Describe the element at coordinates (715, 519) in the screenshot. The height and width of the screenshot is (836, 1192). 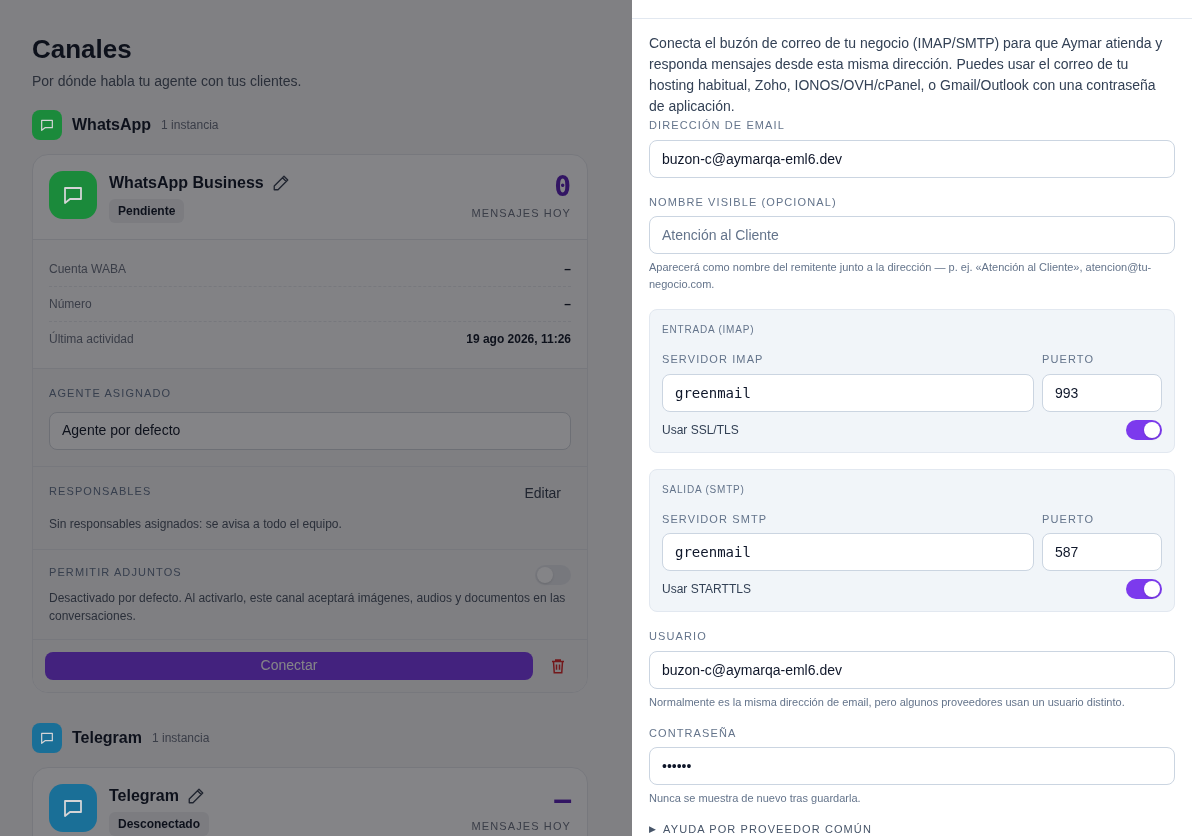
I see `field-label: SERVIDOR SMTP` at that location.